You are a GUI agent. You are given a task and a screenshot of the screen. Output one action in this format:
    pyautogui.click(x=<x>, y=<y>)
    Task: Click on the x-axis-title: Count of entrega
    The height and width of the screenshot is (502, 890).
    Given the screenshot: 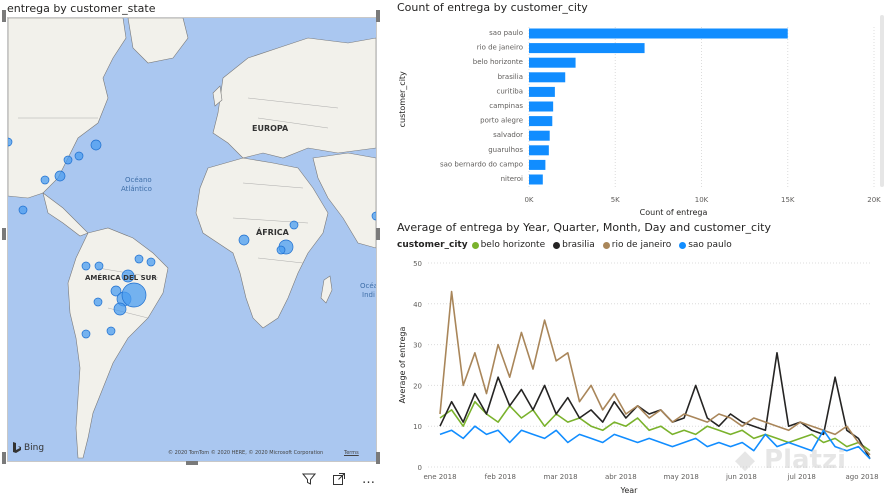 What is the action you would take?
    pyautogui.click(x=674, y=212)
    